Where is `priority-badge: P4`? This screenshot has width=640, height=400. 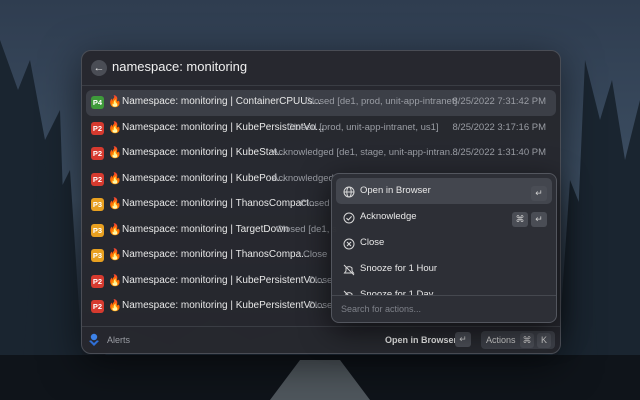 priority-badge: P4 is located at coordinates (97, 102).